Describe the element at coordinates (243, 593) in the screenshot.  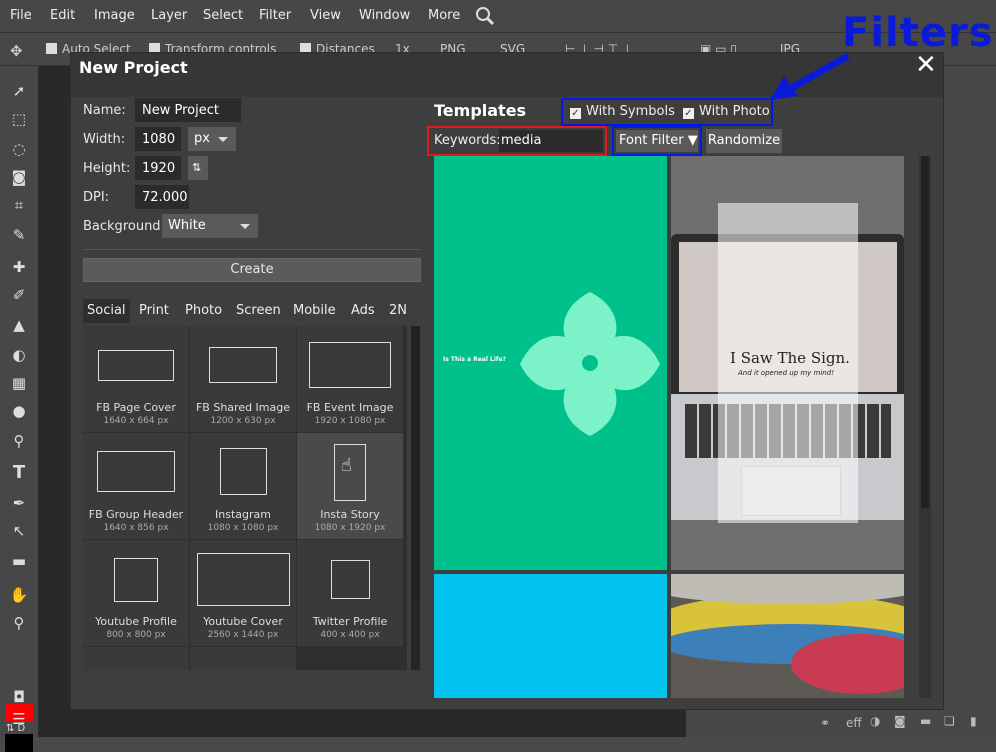
I see `preset-youtube-cover: Youtube Cover 2560 x 1440 px` at that location.